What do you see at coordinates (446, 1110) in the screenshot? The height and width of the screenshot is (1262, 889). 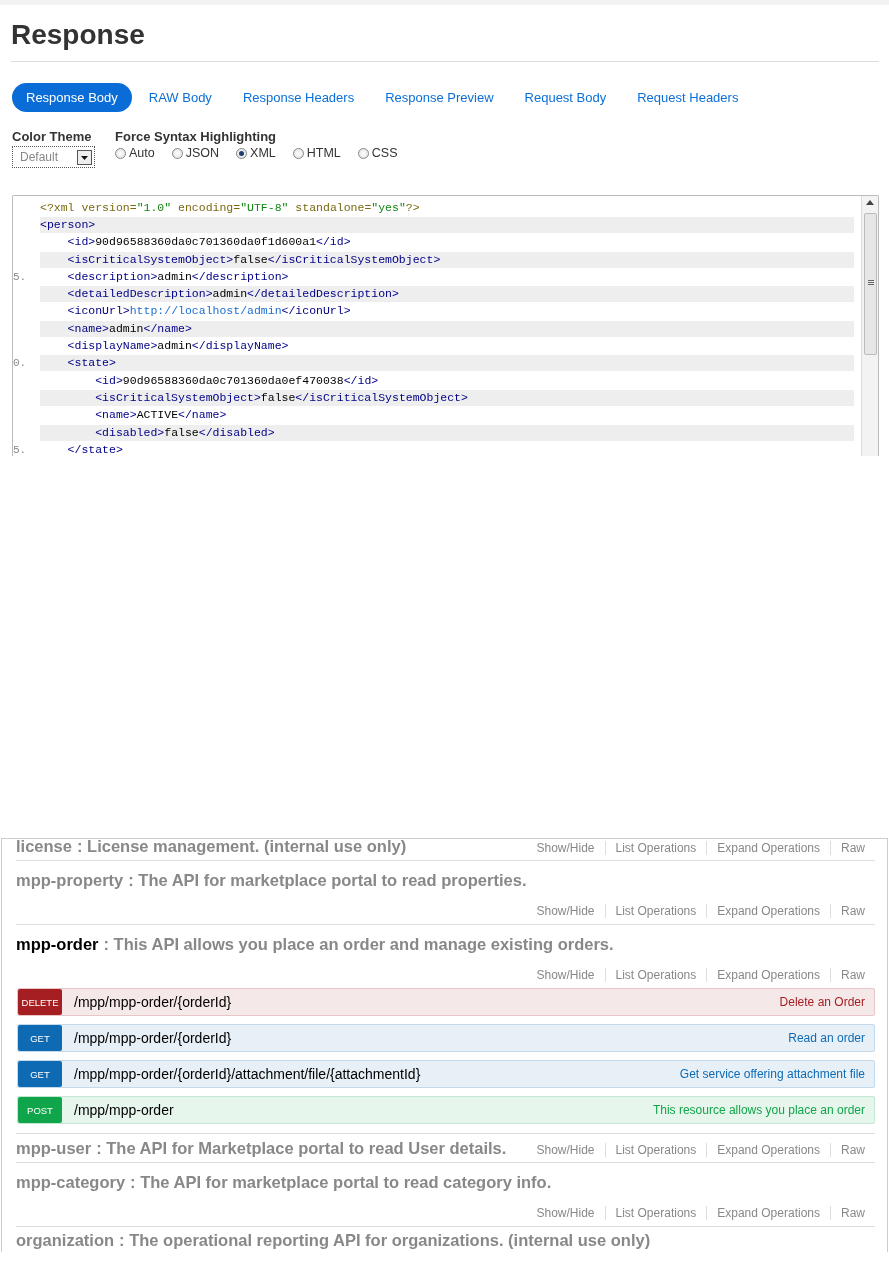 I see `endpoint-row: POST /mpp/mpp-order This resource allows you place an order` at bounding box center [446, 1110].